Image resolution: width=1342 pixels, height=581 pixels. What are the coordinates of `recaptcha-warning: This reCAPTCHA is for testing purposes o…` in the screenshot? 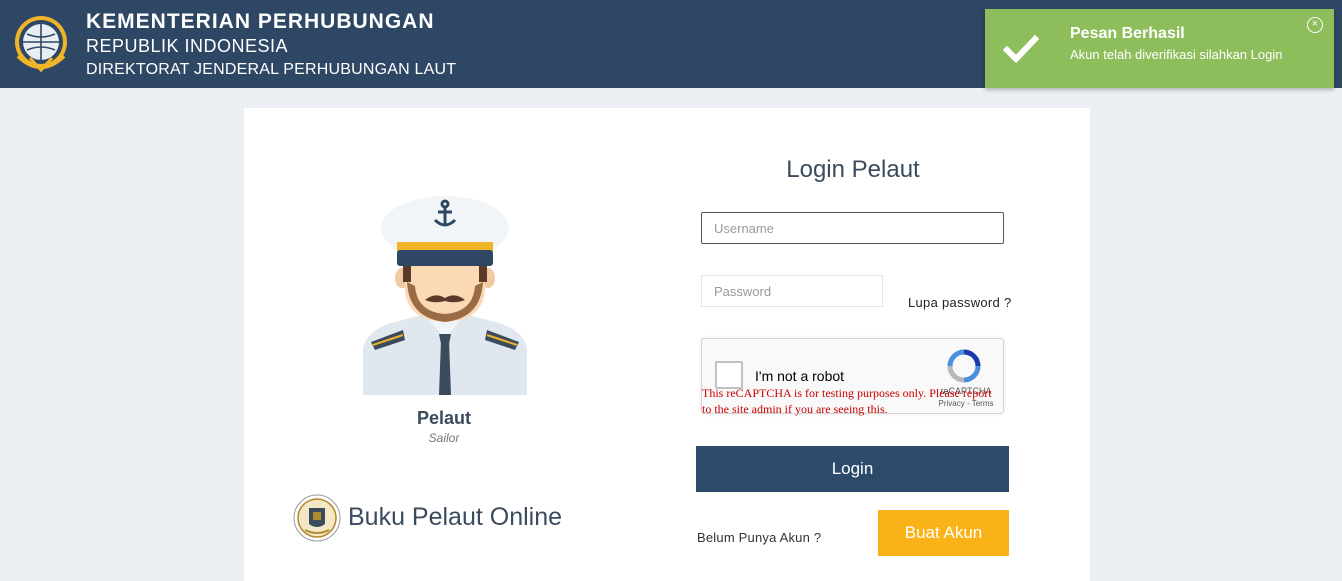 It's located at (847, 401).